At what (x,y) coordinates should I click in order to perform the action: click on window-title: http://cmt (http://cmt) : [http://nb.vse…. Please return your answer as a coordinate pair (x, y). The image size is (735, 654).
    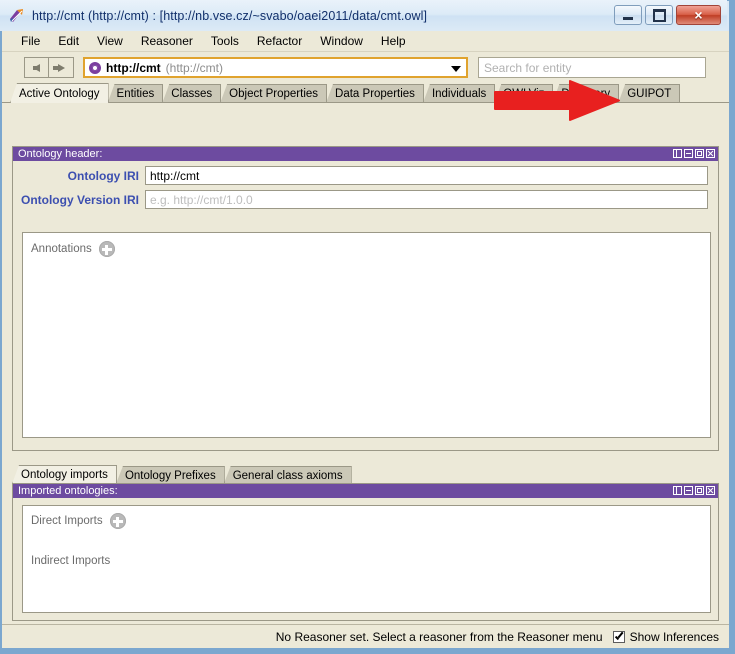
    Looking at the image, I should click on (230, 15).